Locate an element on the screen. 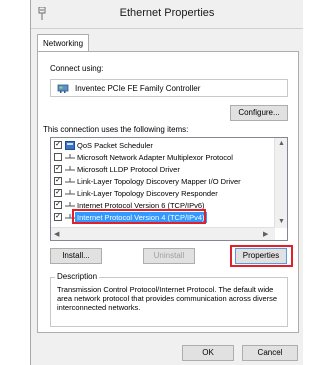 The image size is (320, 365). title-bar: Ethernet Properties is located at coordinates (167, 14).